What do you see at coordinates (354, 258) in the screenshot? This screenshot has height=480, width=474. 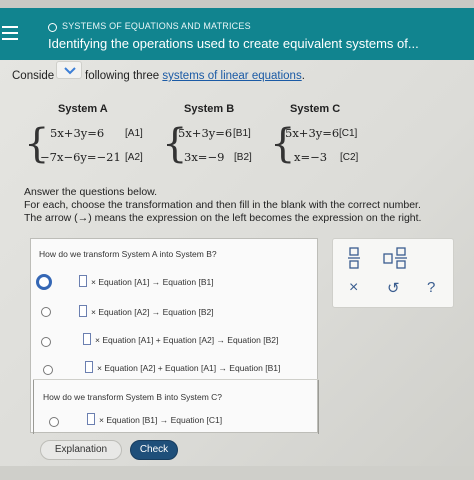 I see `fraction-icon` at bounding box center [354, 258].